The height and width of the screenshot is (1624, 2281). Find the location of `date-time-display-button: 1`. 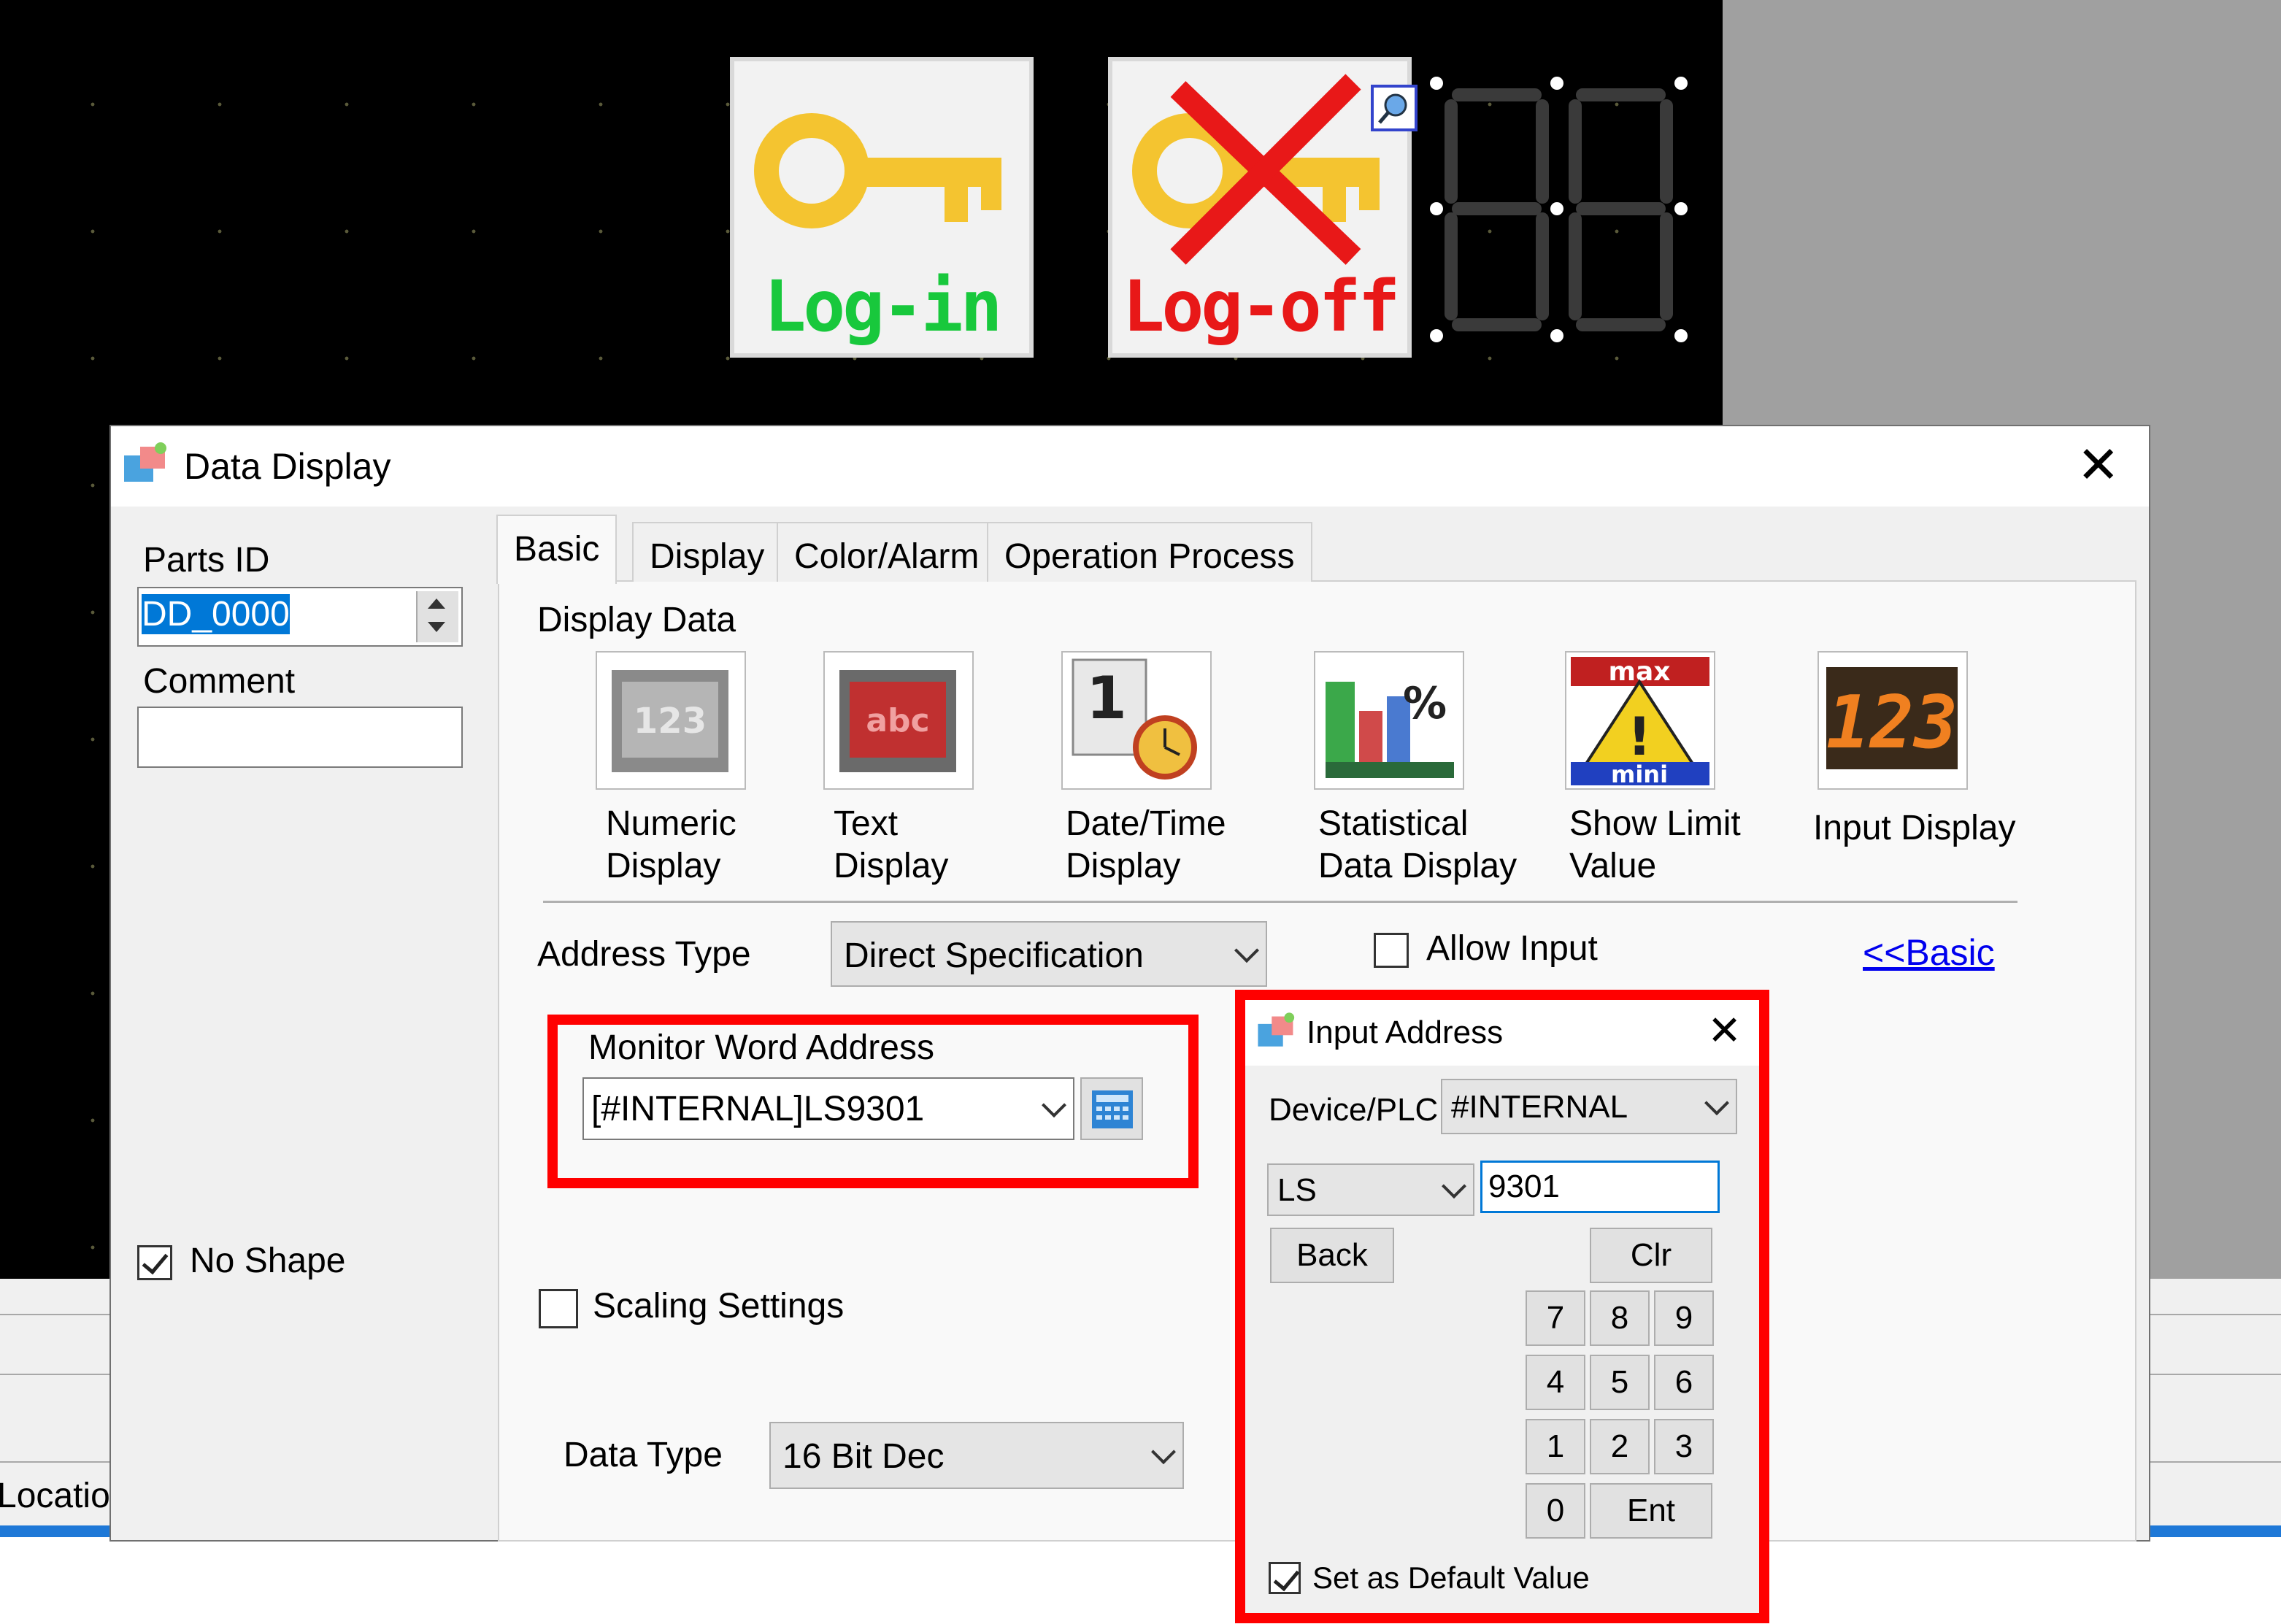

date-time-display-button: 1 is located at coordinates (1136, 720).